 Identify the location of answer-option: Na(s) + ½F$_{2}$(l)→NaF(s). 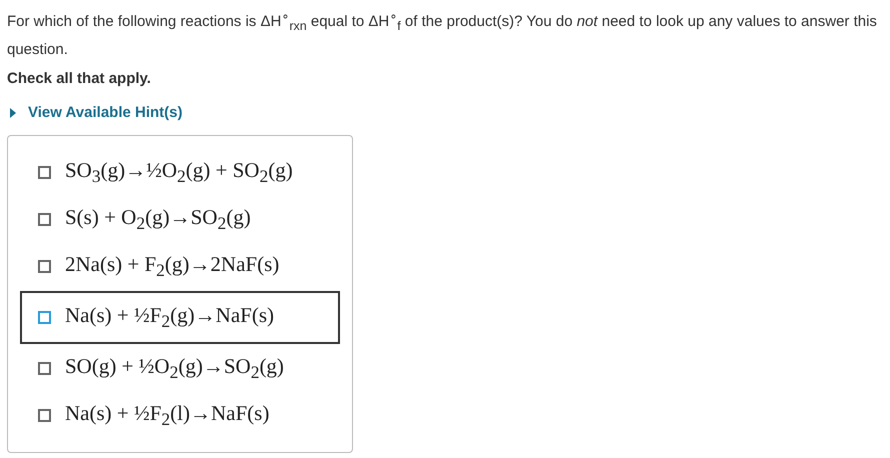
(180, 415).